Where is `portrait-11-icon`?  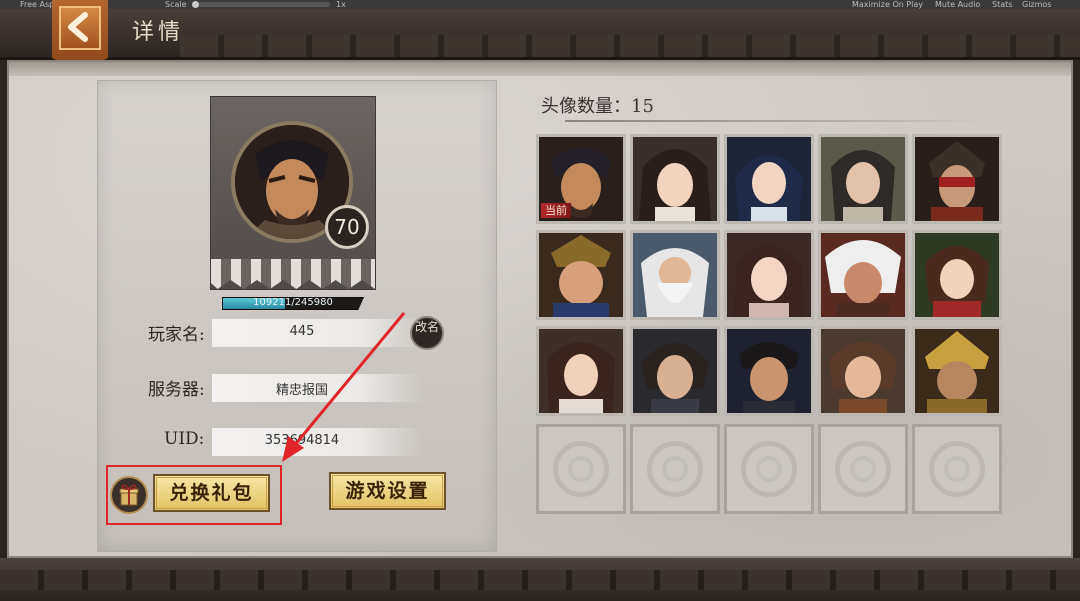
portrait-11-icon is located at coordinates (581, 371).